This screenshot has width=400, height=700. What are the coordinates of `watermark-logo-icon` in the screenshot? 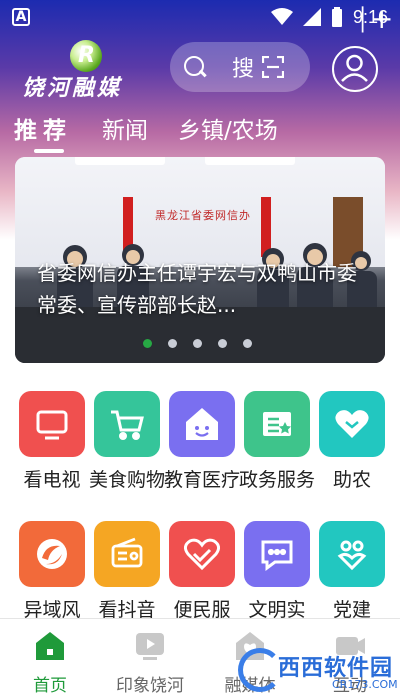 It's located at (260, 670).